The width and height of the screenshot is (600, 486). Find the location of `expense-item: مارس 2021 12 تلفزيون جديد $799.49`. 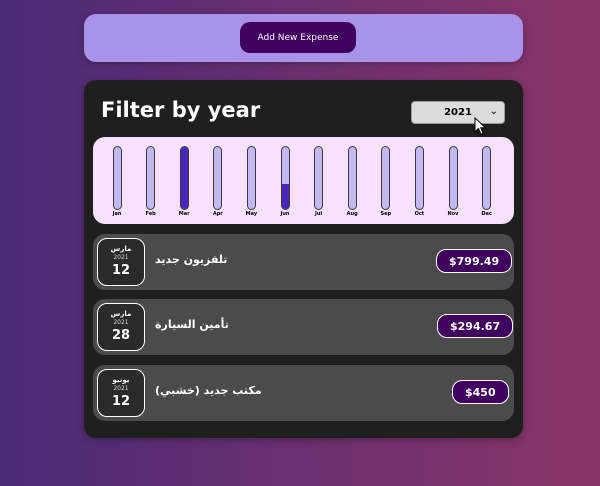

expense-item: مارس 2021 12 تلفزيون جديد $799.49 is located at coordinates (303, 262).